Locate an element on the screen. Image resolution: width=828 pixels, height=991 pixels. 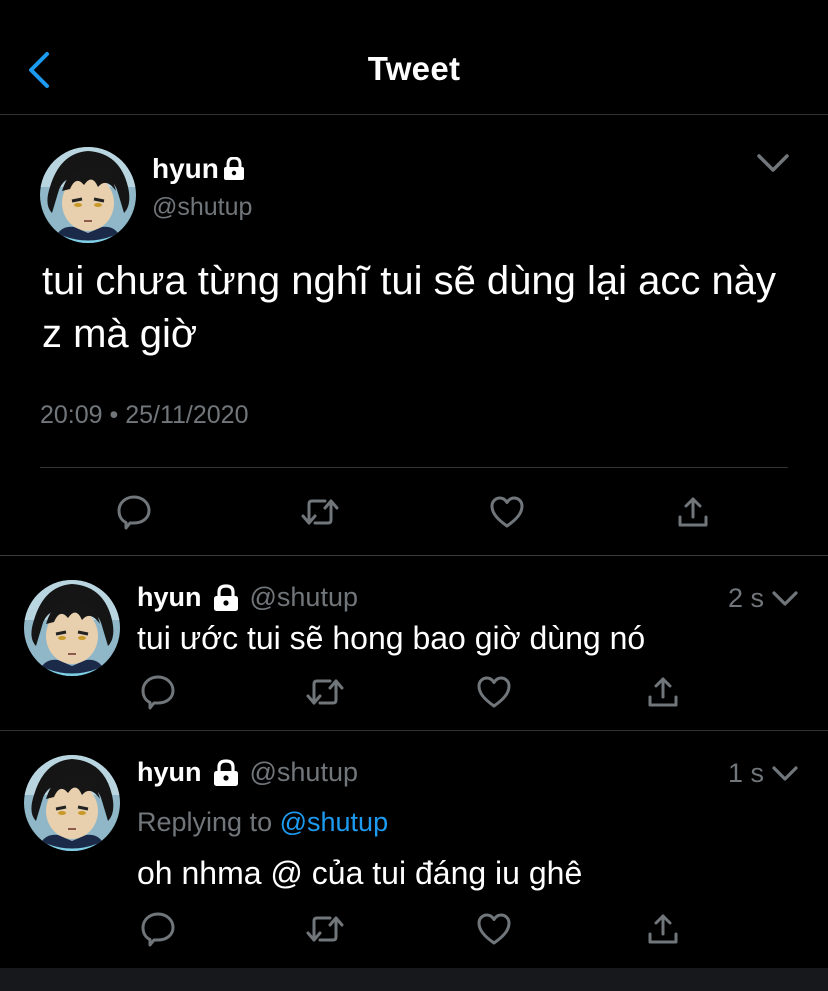
replying-to-mention: @shutup is located at coordinates (334, 822).